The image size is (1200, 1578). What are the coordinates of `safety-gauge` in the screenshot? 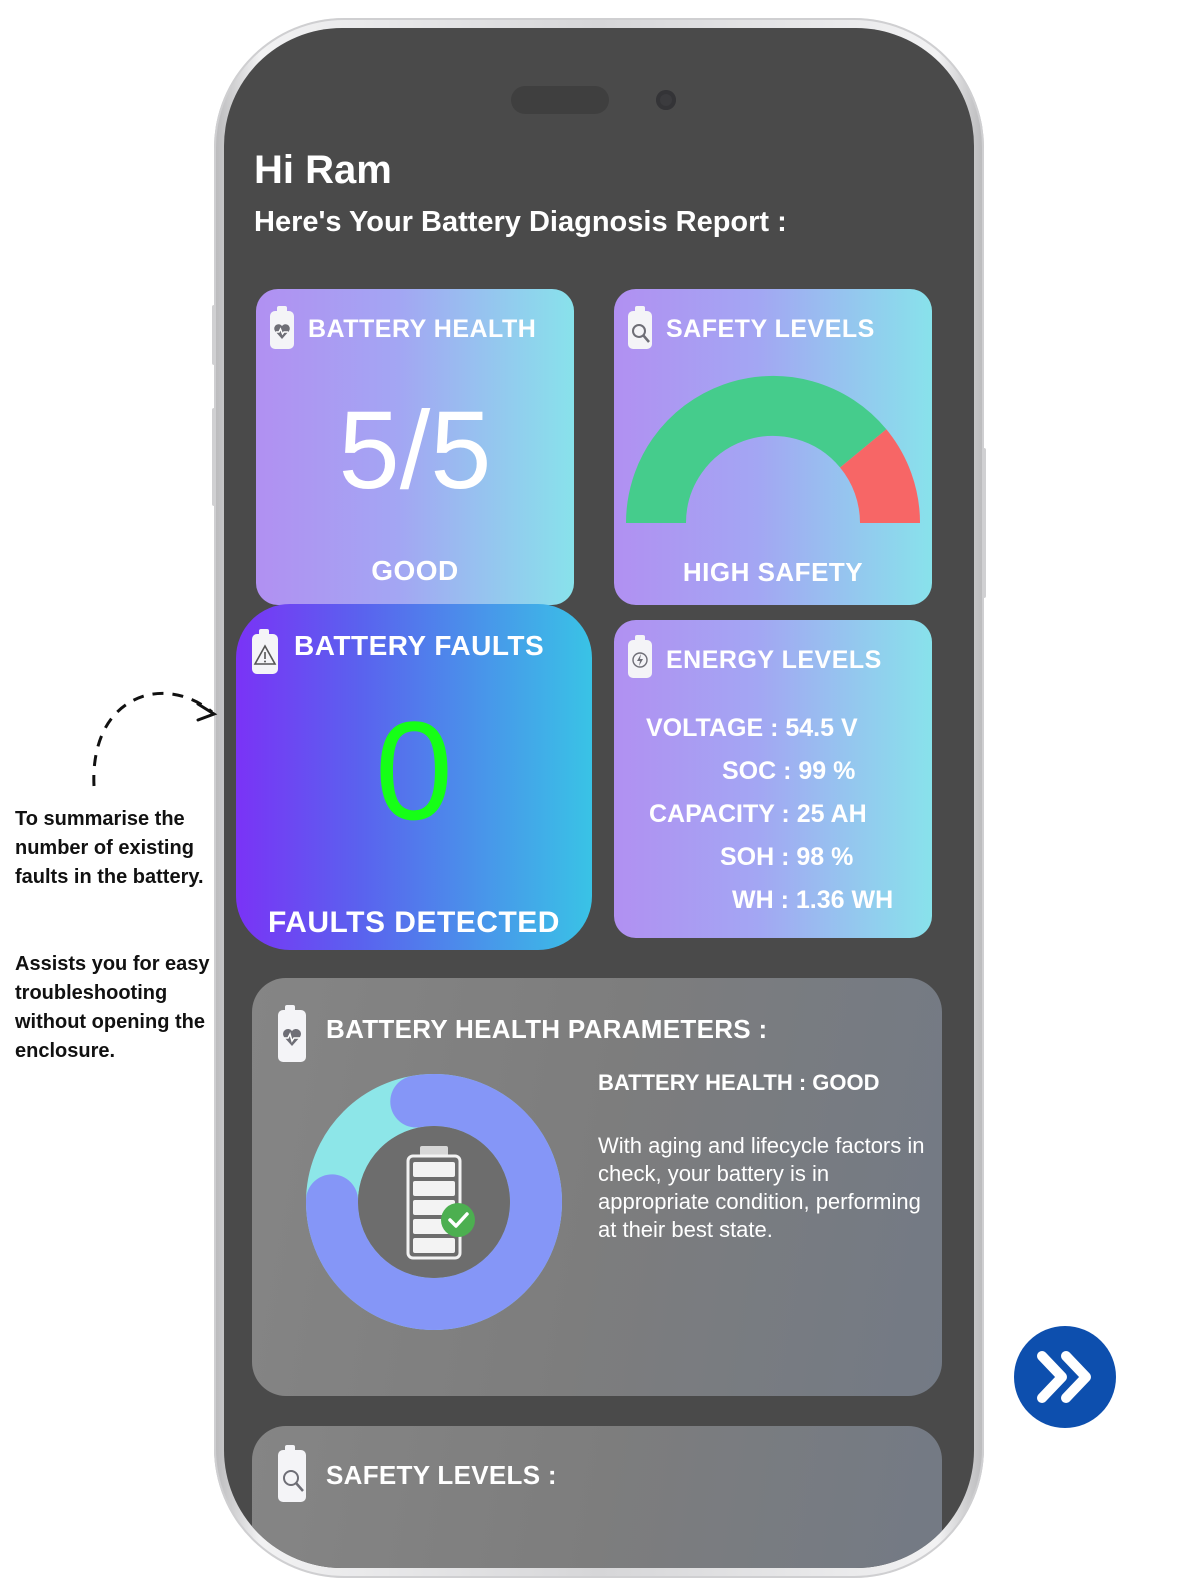 It's located at (773, 450).